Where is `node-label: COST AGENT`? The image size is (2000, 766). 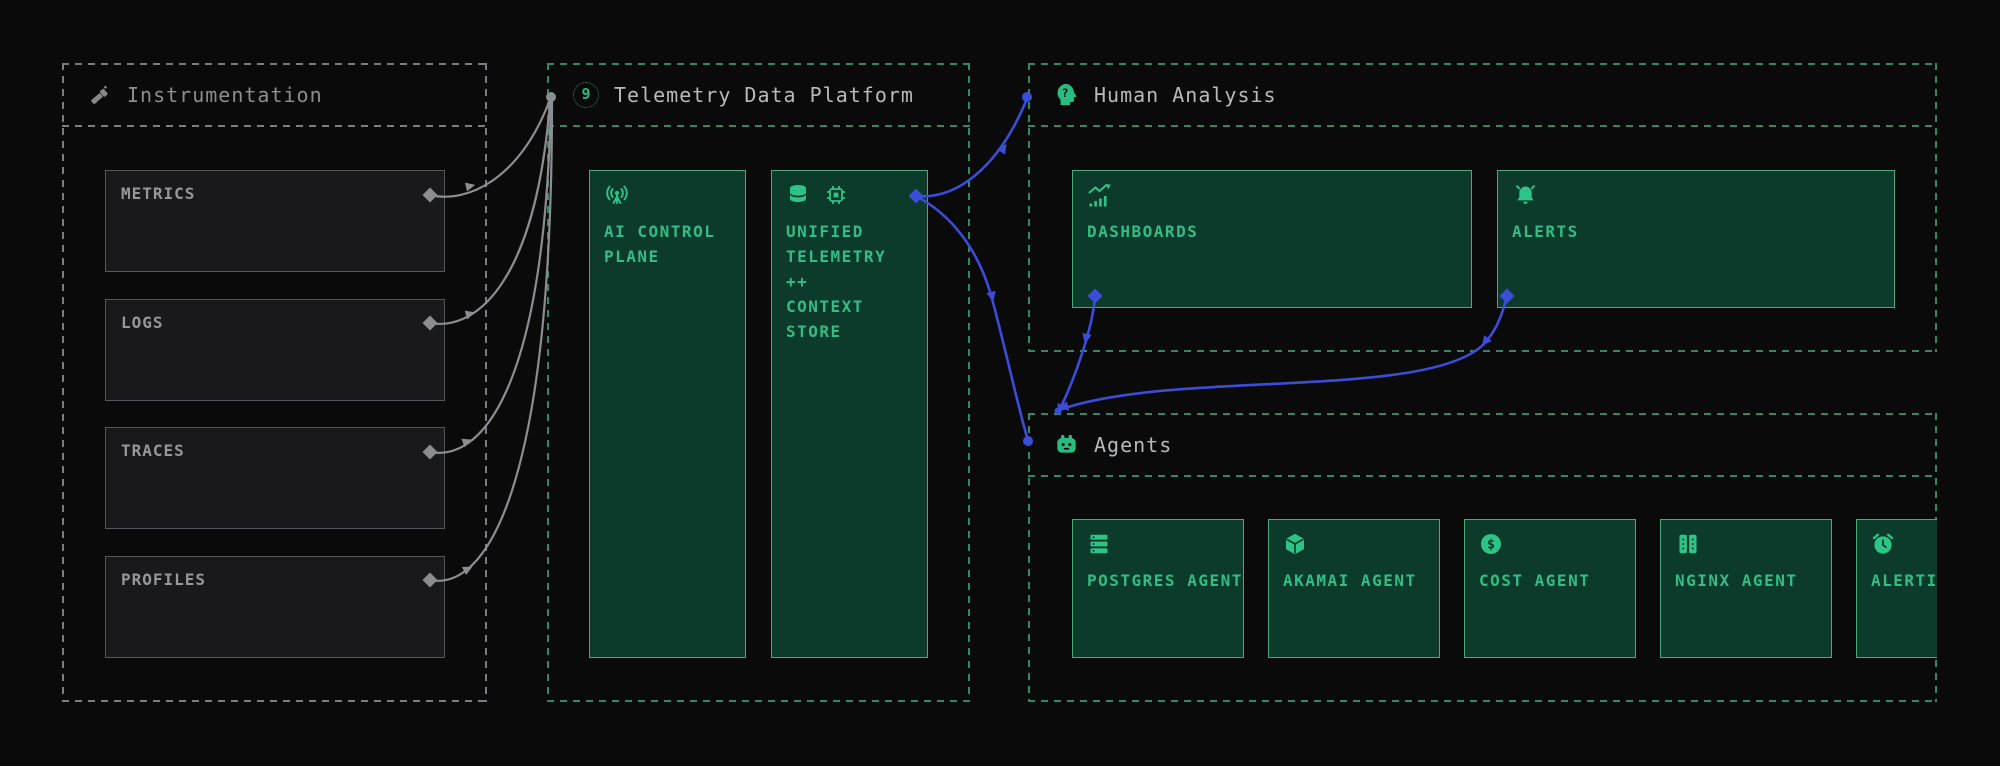 node-label: COST AGENT is located at coordinates (1535, 580).